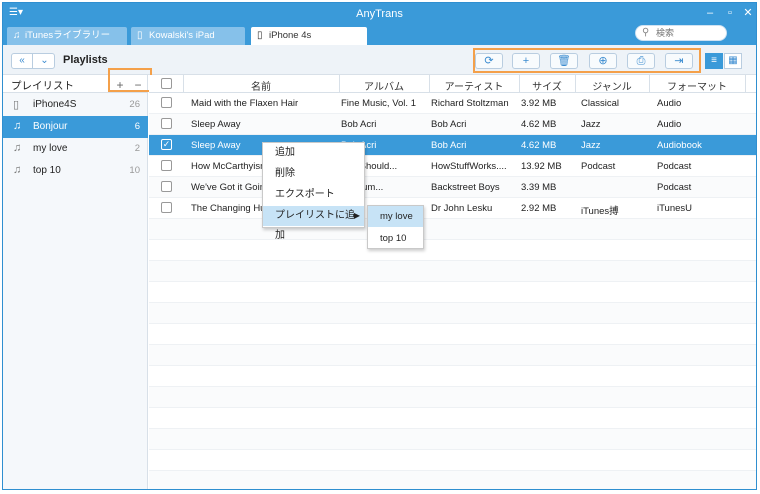  What do you see at coordinates (384, 85) in the screenshot?
I see `column-album: アルバム` at bounding box center [384, 85].